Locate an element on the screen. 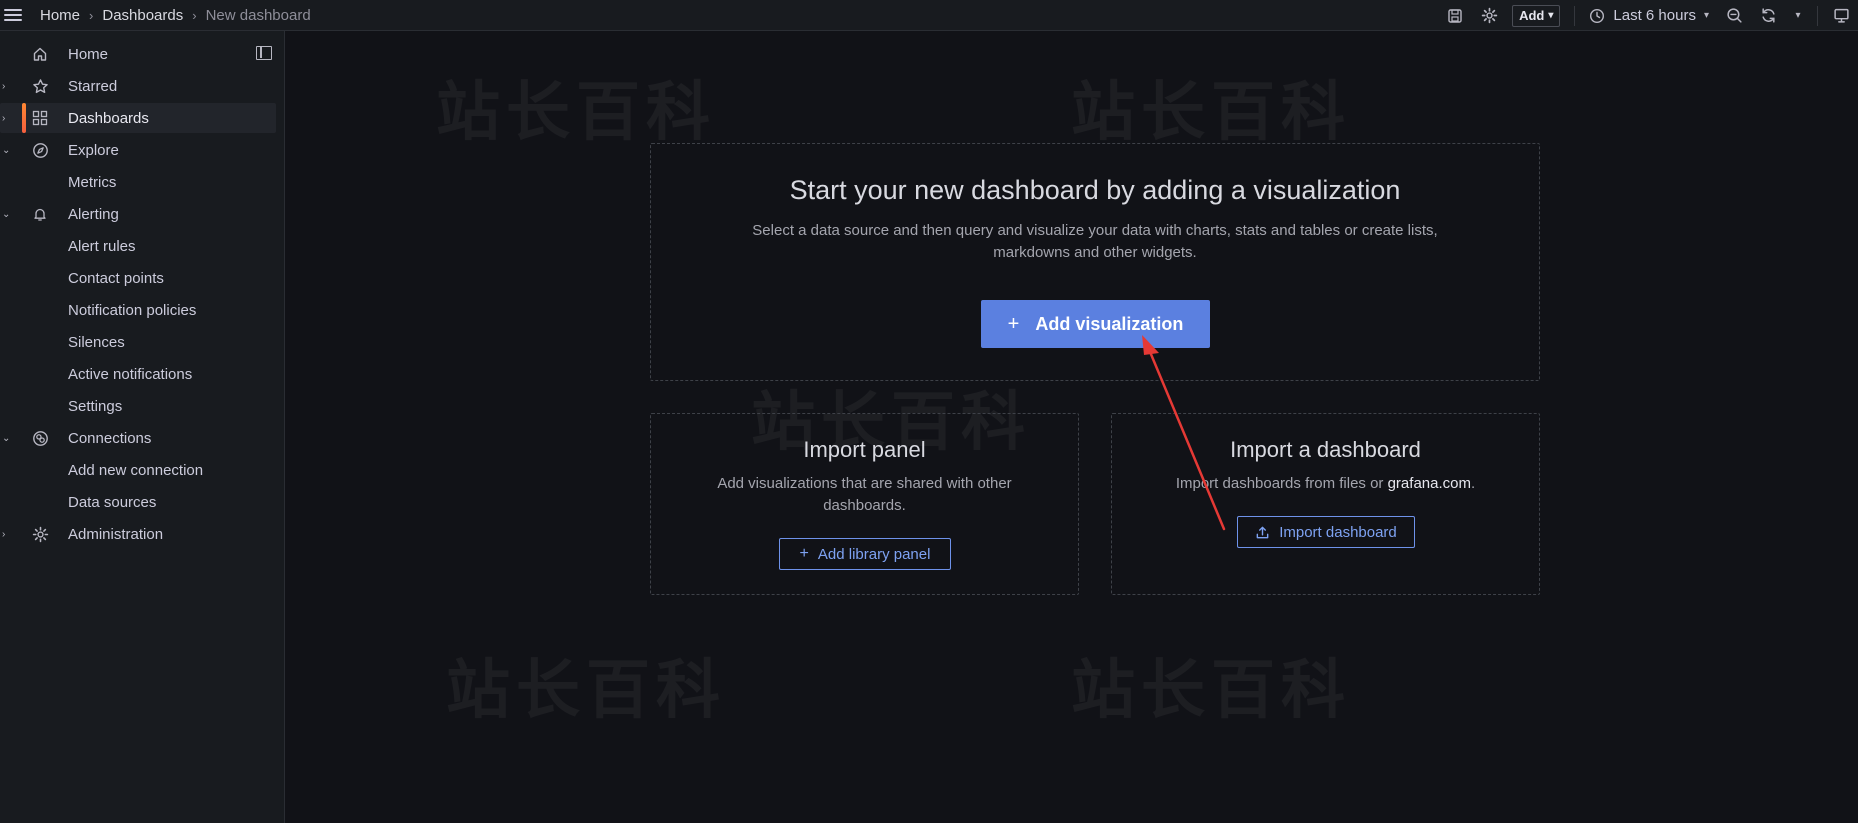 Image resolution: width=1858 pixels, height=823 pixels. sidebar-item-label: Settings is located at coordinates (95, 406).